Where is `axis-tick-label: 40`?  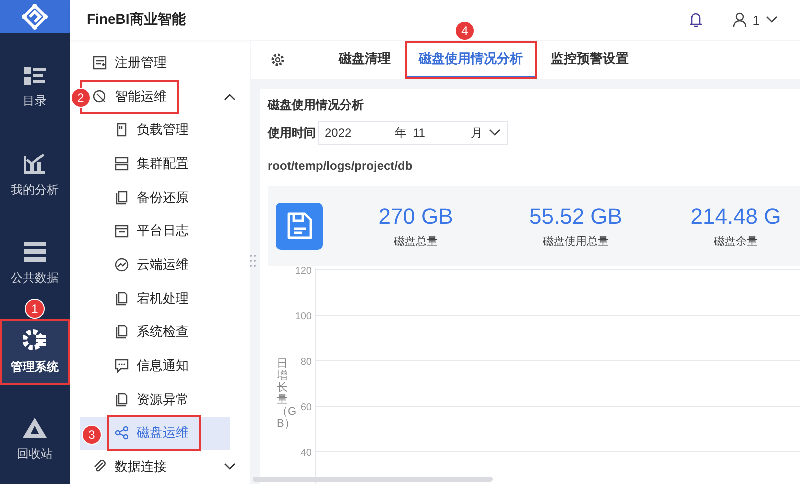 axis-tick-label: 40 is located at coordinates (306, 453).